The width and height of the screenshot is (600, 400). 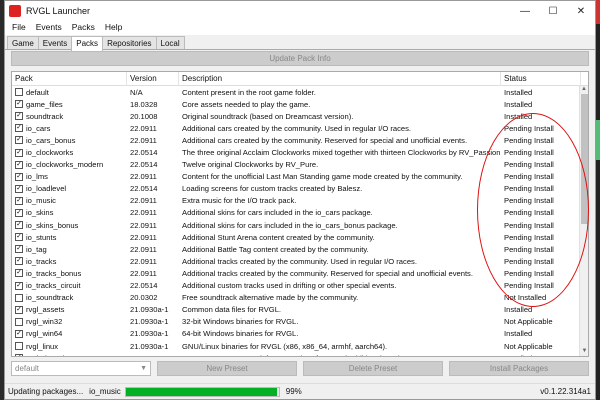 I want to click on column-header-description: Description, so click(x=340, y=79).